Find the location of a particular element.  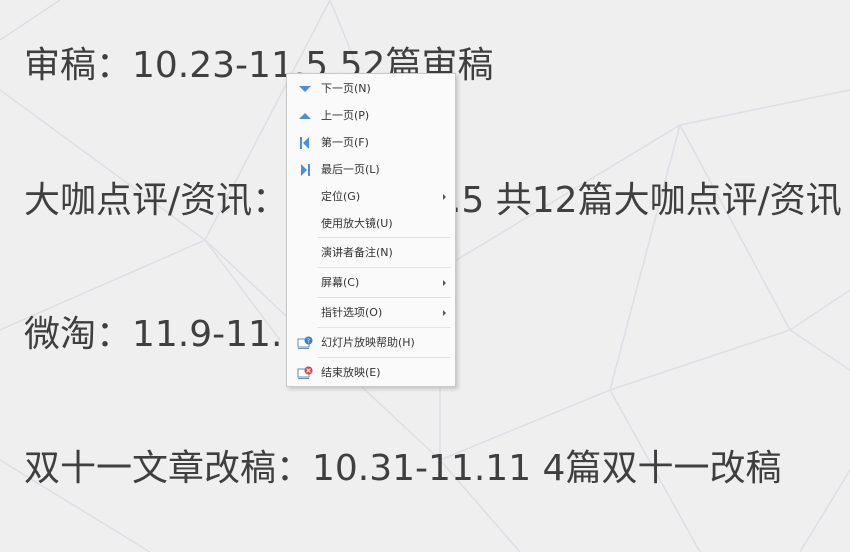

menu-item-previous-page: 上一页(P) is located at coordinates (371, 115).